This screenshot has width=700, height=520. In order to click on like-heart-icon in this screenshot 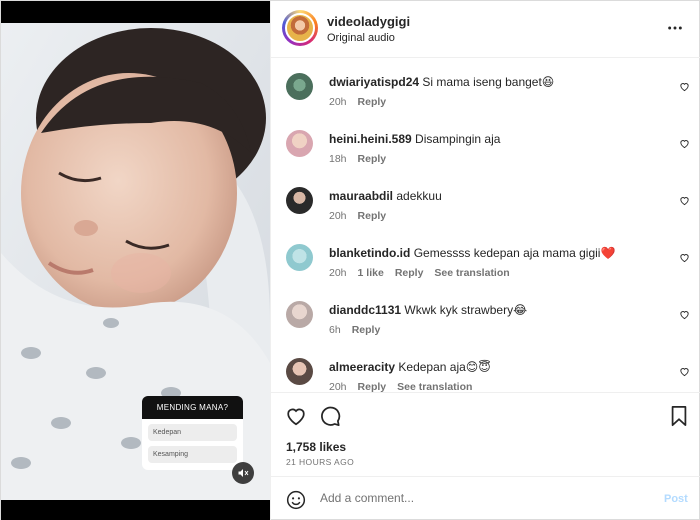, I will do `click(296, 416)`.